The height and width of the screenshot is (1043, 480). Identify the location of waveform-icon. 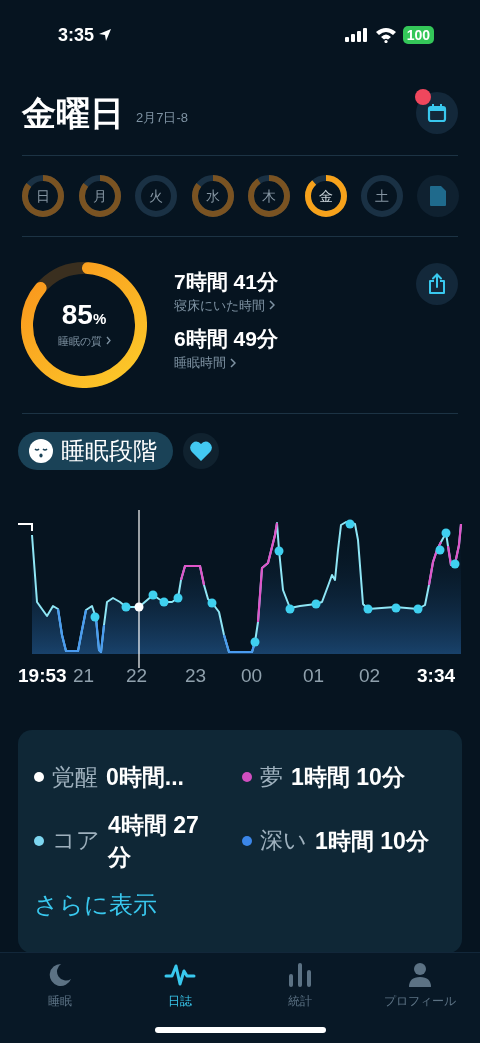
(180, 975).